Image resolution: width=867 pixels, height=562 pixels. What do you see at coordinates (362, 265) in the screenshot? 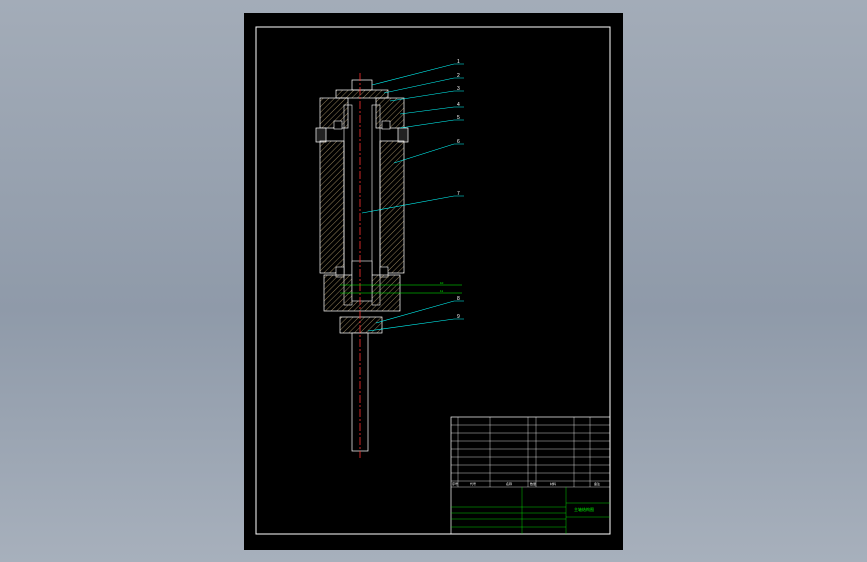
I see `spindle-assembly` at bounding box center [362, 265].